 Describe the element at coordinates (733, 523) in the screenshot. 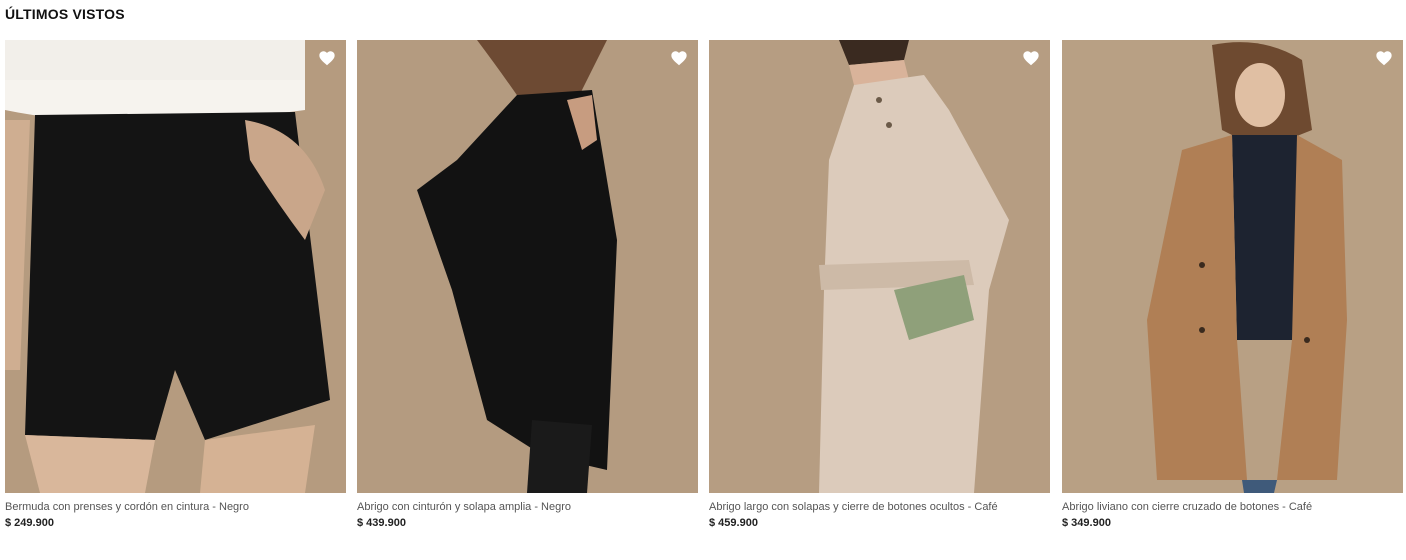

I see `product-price: $ 459.900` at that location.